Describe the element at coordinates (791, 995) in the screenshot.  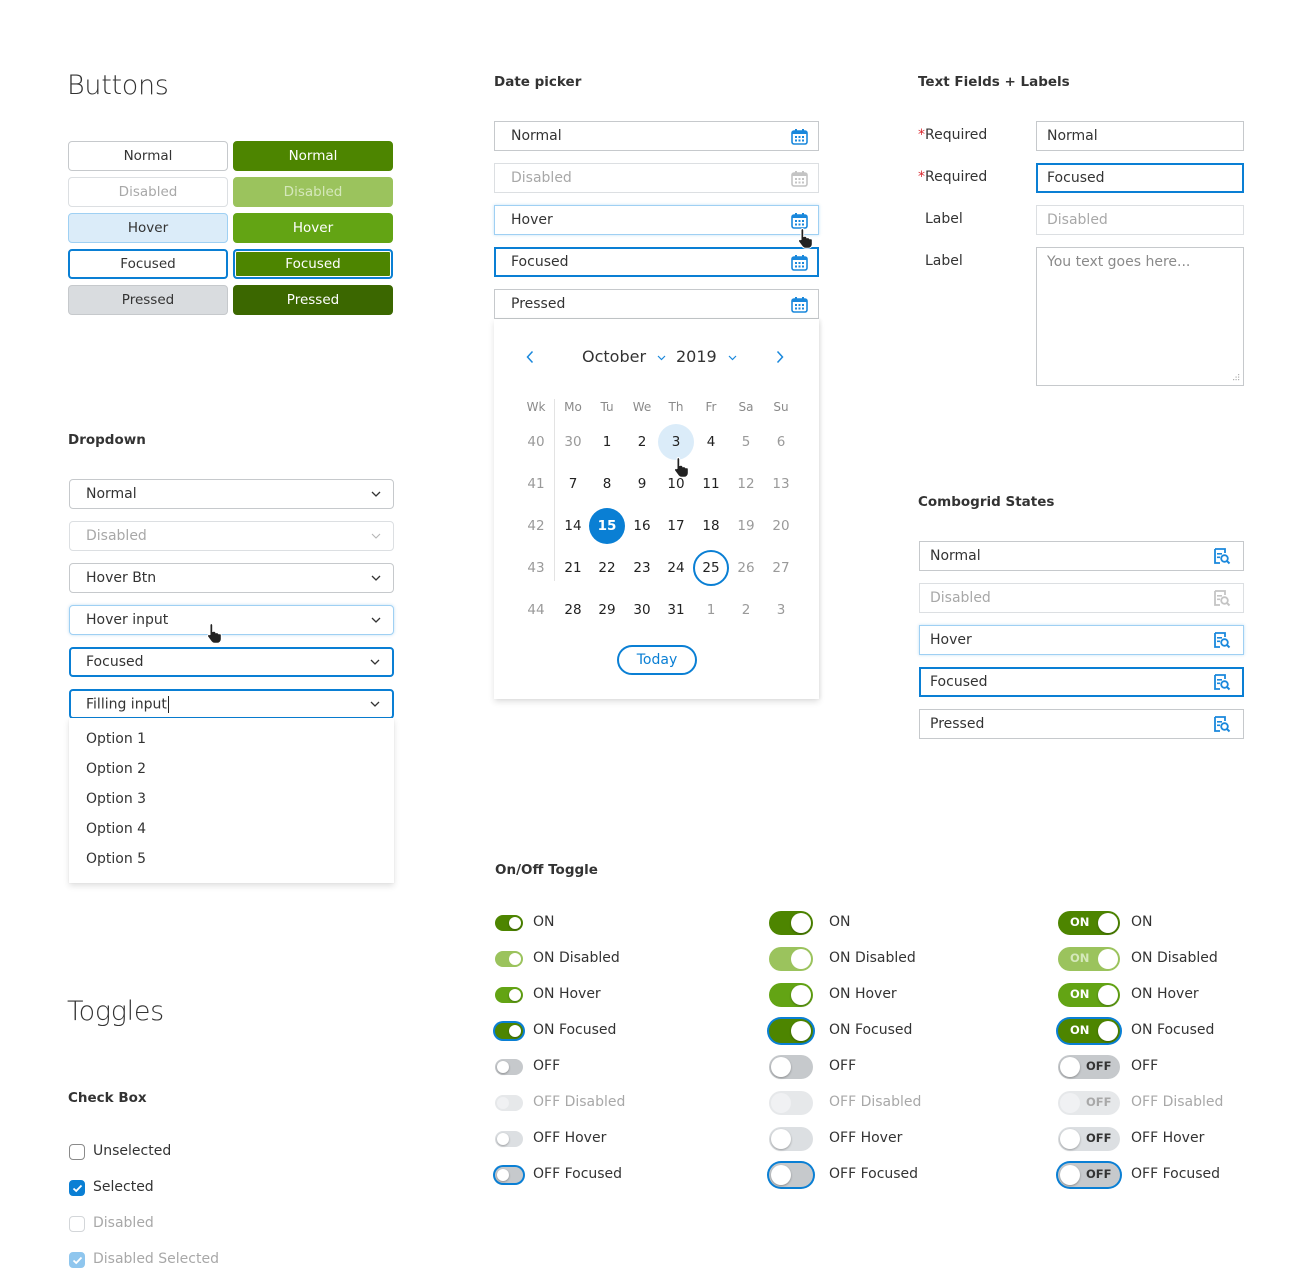
I see `toggle-medium-on-hover` at that location.